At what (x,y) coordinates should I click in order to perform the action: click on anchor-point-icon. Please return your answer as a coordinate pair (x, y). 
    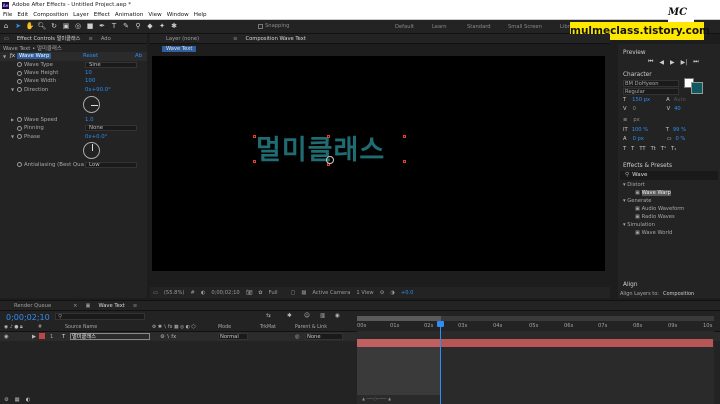
    Looking at the image, I should click on (330, 160).